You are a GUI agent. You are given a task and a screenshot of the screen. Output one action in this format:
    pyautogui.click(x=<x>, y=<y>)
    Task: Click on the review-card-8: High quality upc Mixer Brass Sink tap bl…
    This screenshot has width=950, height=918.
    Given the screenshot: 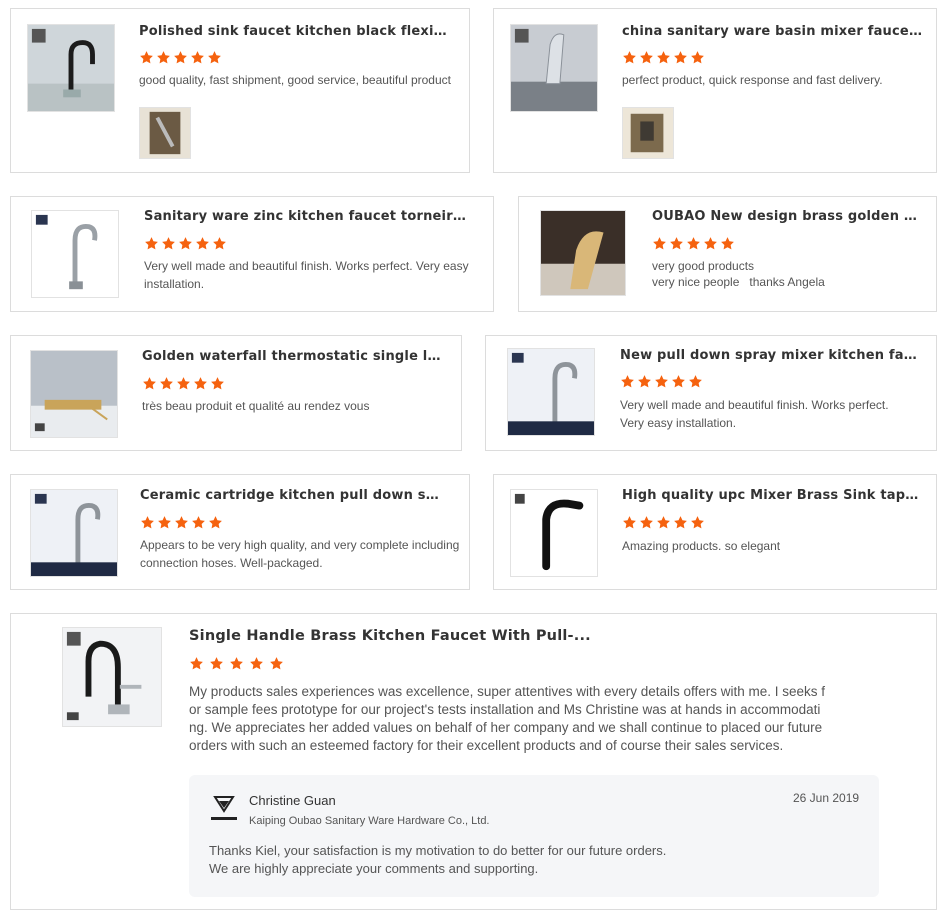 What is the action you would take?
    pyautogui.click(x=715, y=532)
    